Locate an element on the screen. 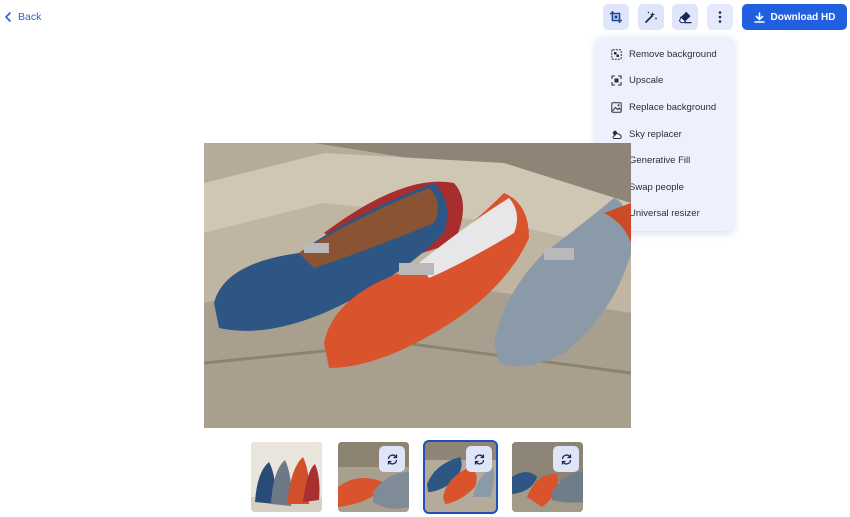  menu-item-label: Upscale is located at coordinates (646, 81).